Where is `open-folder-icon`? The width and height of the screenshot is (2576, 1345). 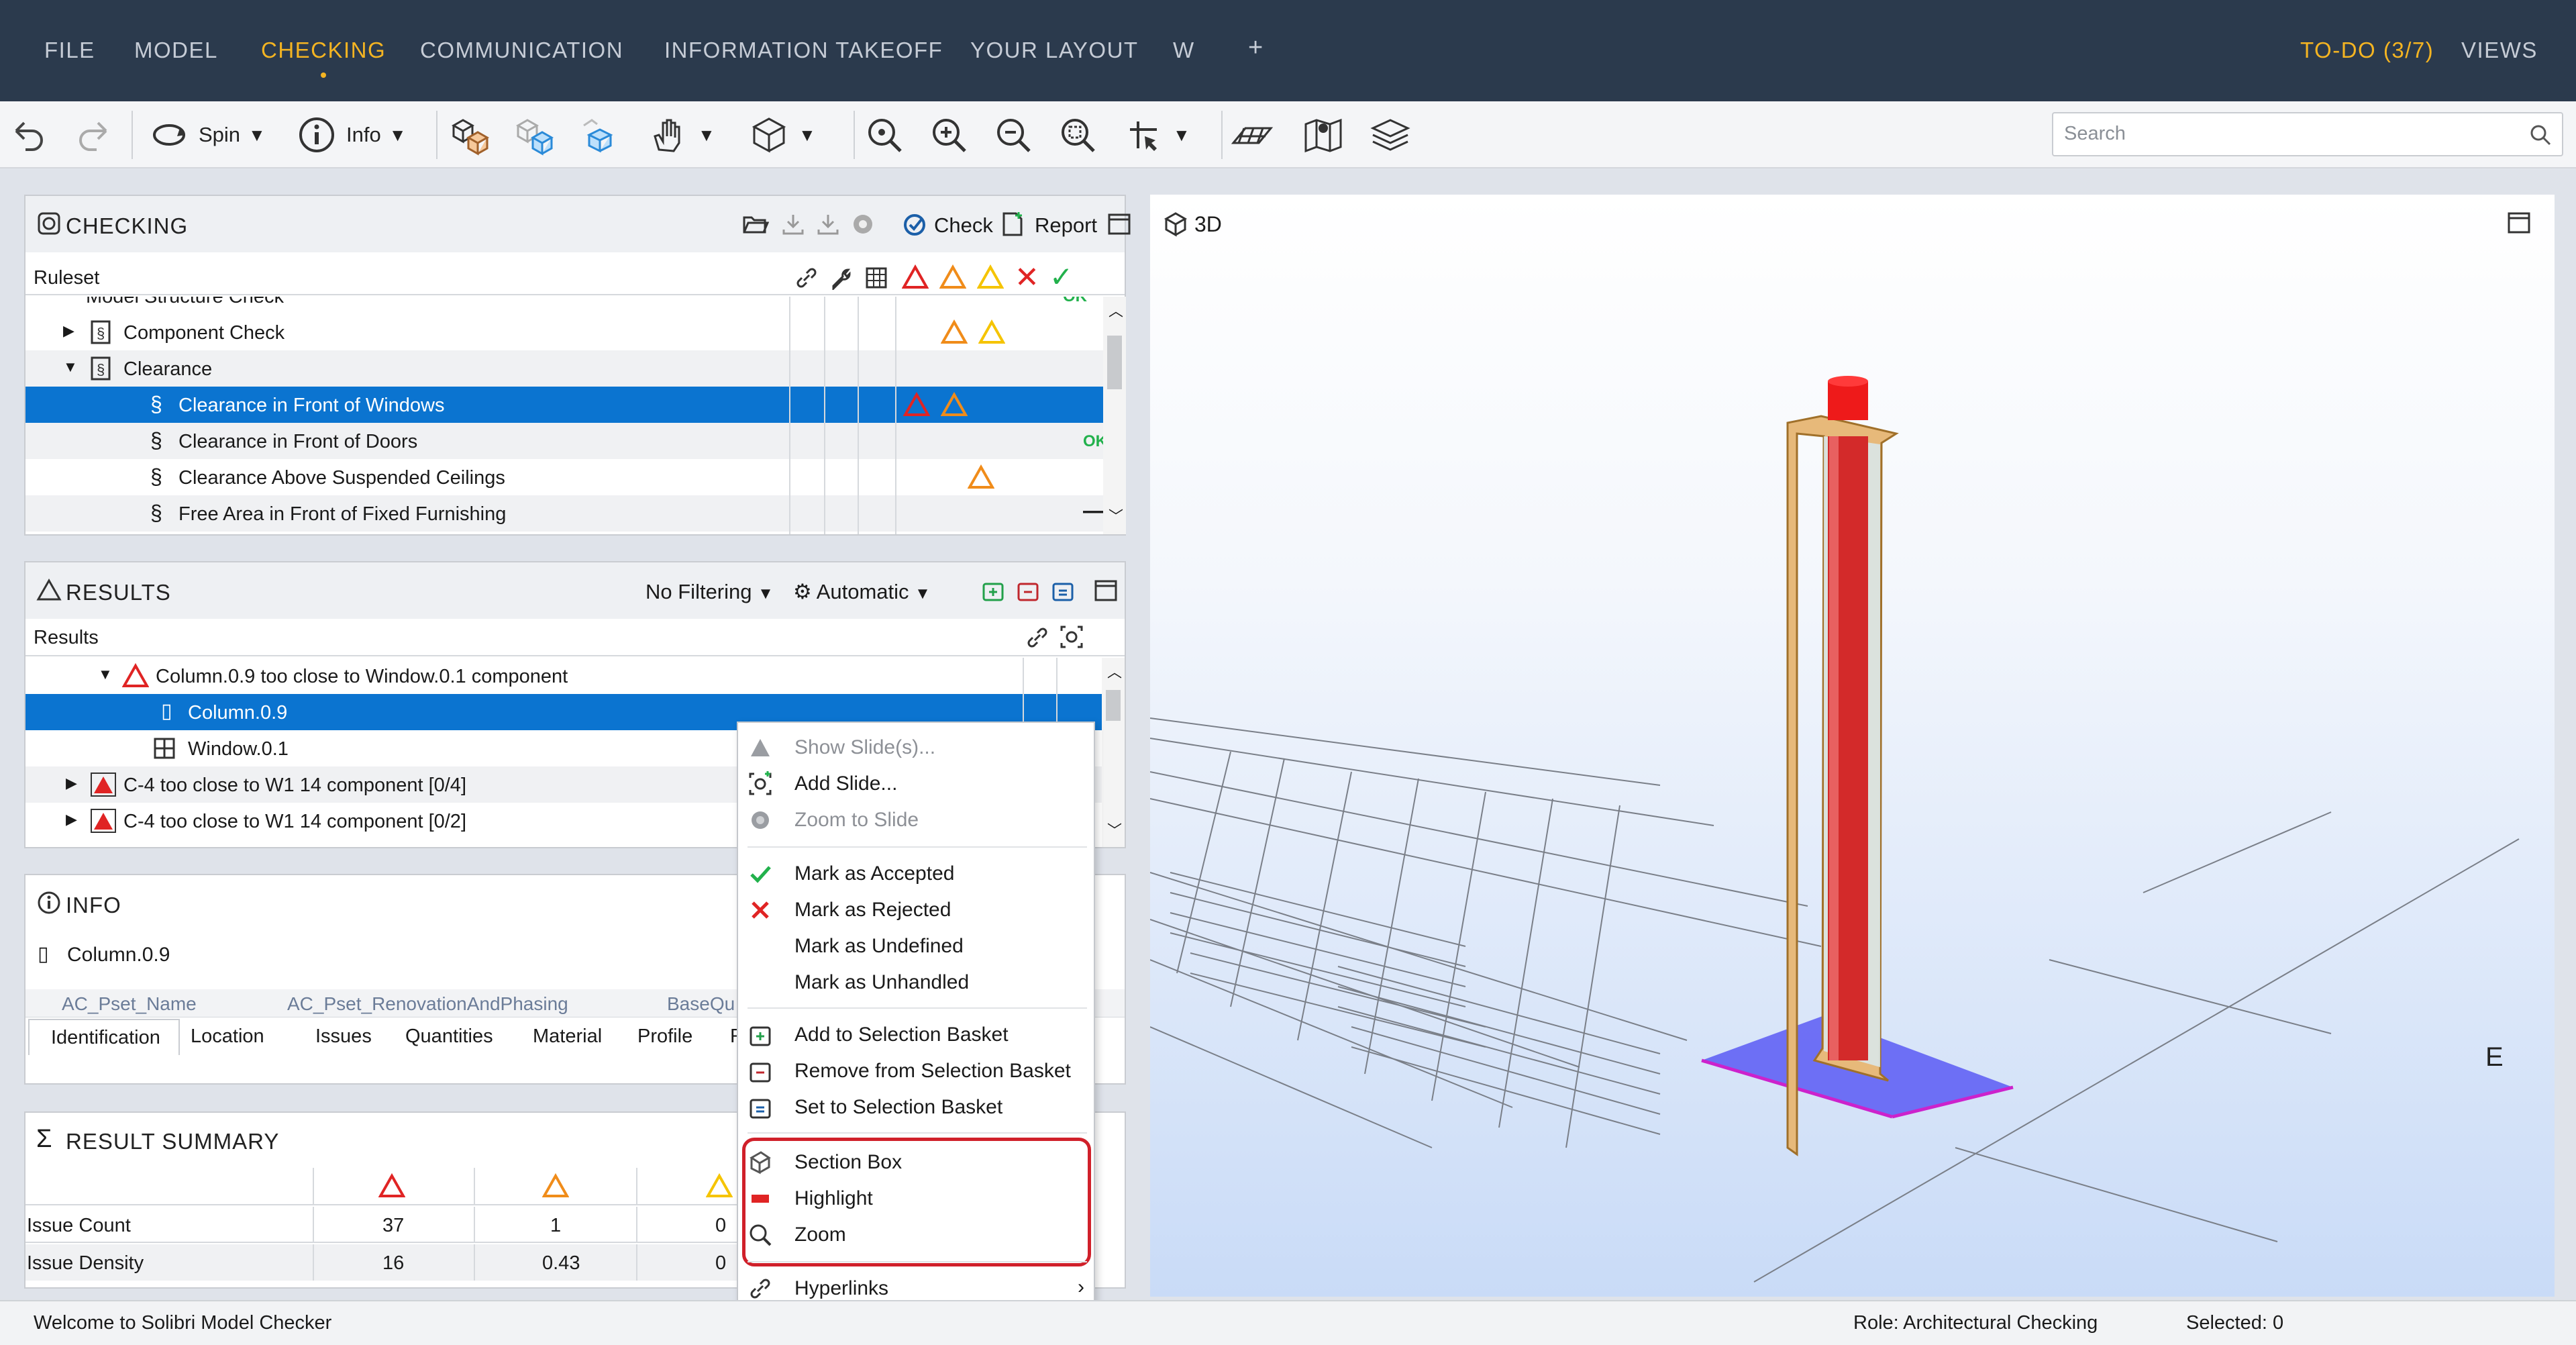 open-folder-icon is located at coordinates (755, 224).